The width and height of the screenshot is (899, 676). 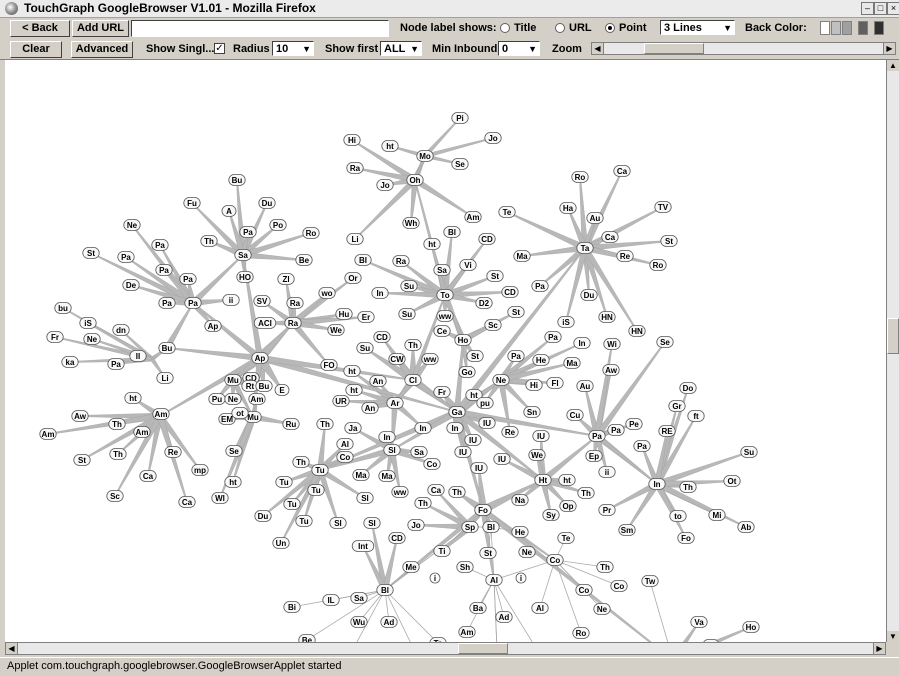 What do you see at coordinates (585, 386) in the screenshot?
I see `graph-node: Au` at bounding box center [585, 386].